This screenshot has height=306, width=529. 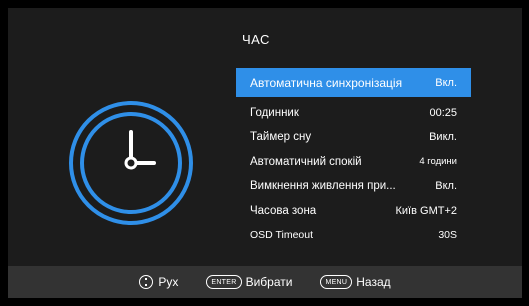 I want to click on menu-item-value: 4 години, so click(x=438, y=161).